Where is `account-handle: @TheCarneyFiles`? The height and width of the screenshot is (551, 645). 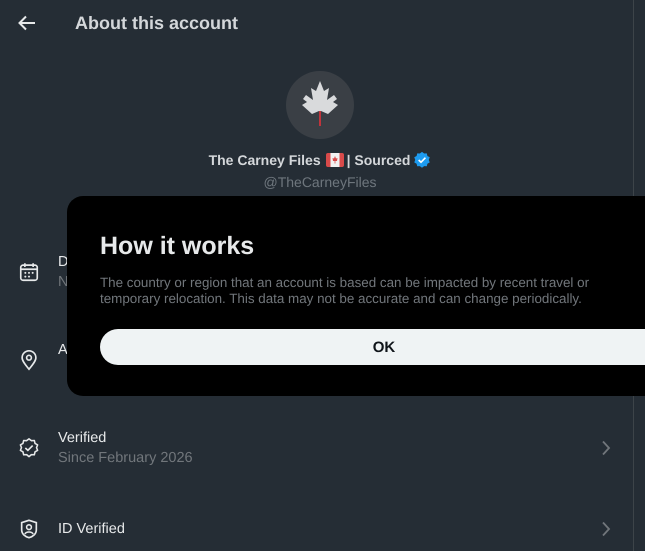 account-handle: @TheCarneyFiles is located at coordinates (320, 182).